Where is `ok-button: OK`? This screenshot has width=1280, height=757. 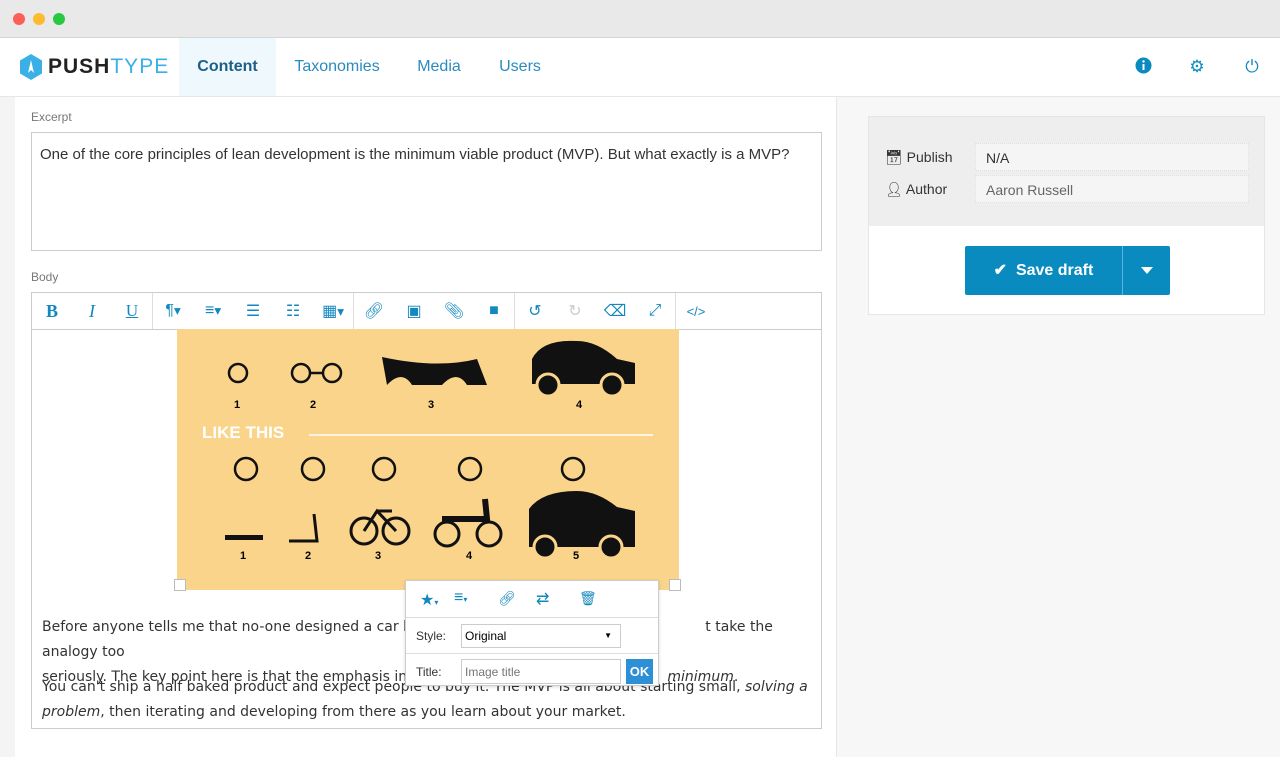
ok-button: OK is located at coordinates (639, 671).